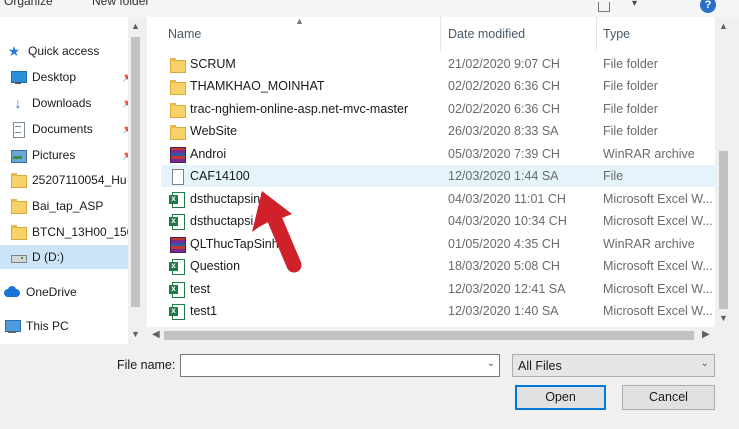 The image size is (739, 429). Describe the element at coordinates (62, 103) in the screenshot. I see `nav-item-label: Downloads` at that location.